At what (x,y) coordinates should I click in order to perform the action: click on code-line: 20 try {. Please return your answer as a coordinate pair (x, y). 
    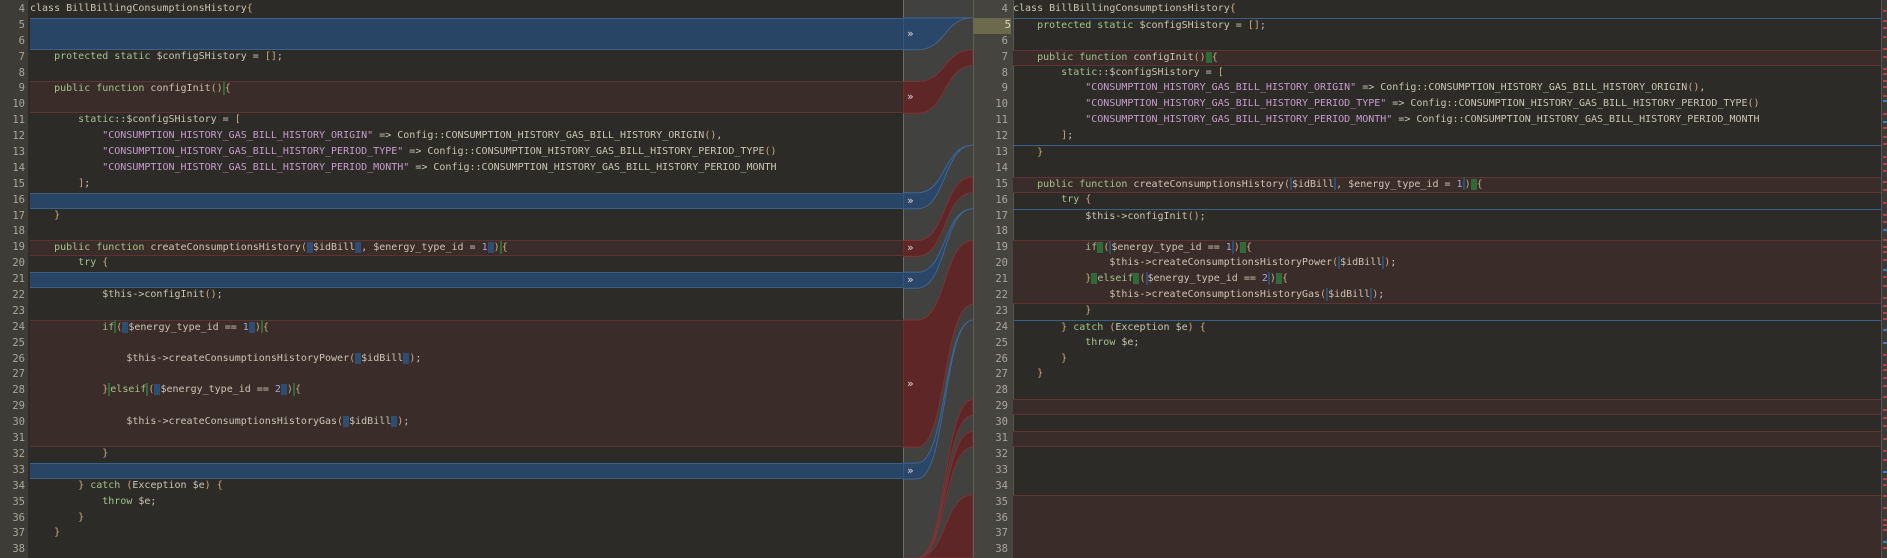
    Looking at the image, I should click on (451, 264).